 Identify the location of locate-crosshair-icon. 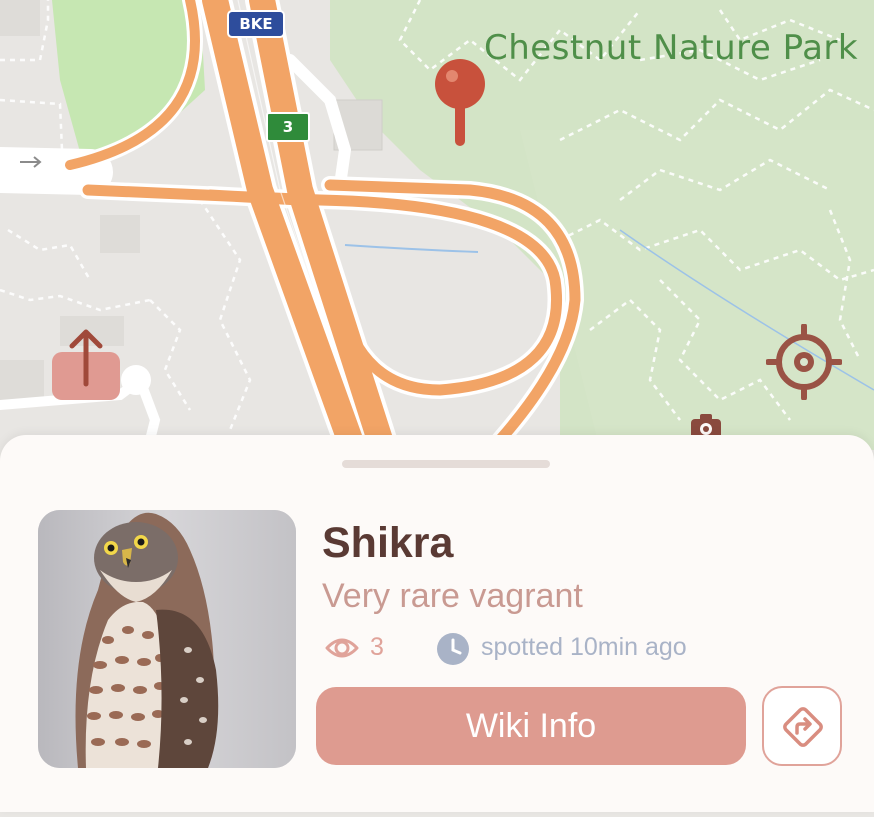
(804, 362).